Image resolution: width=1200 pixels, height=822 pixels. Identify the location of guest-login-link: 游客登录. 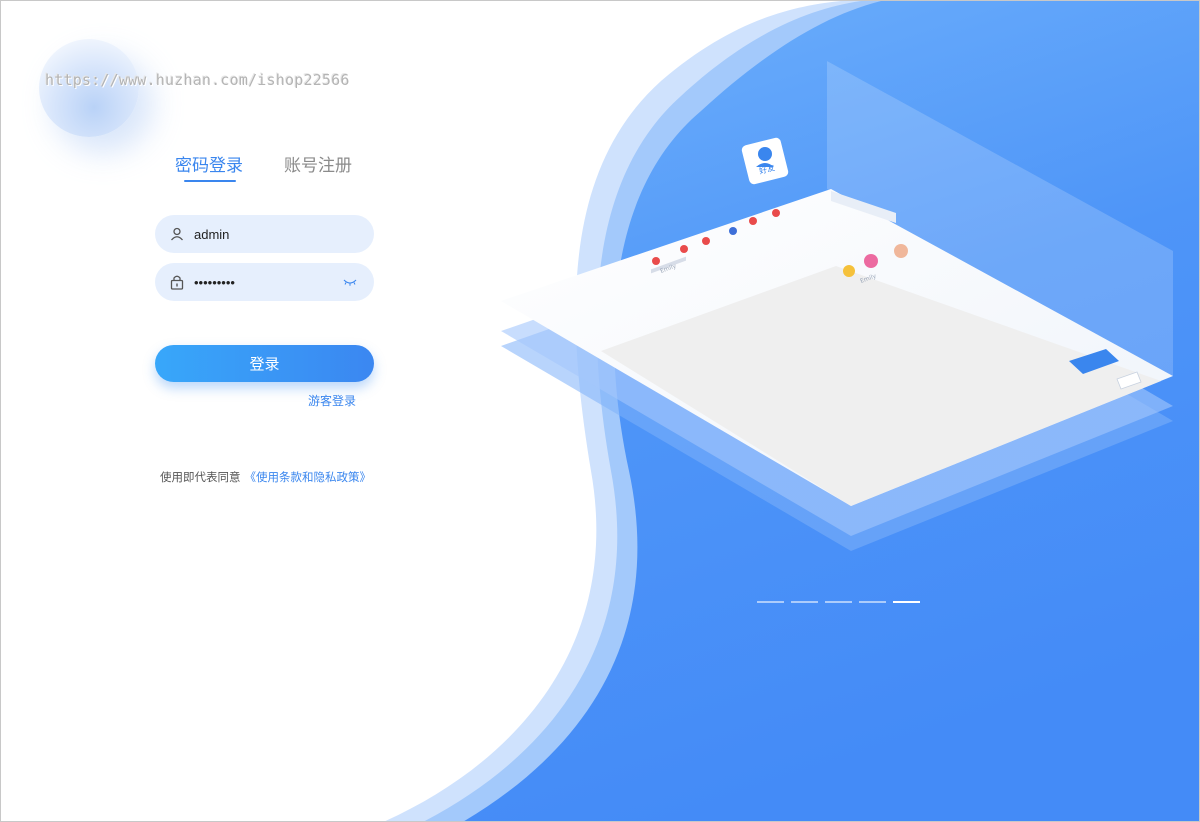
(332, 400).